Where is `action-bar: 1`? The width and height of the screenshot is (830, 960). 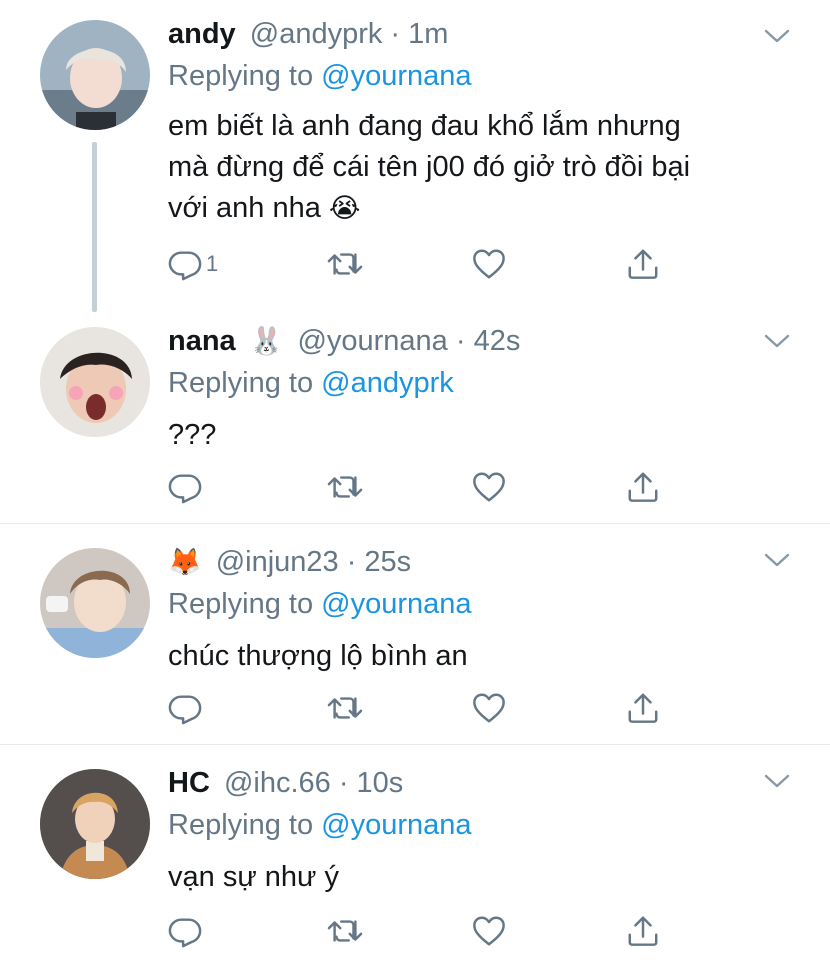
action-bar: 1 is located at coordinates (428, 266).